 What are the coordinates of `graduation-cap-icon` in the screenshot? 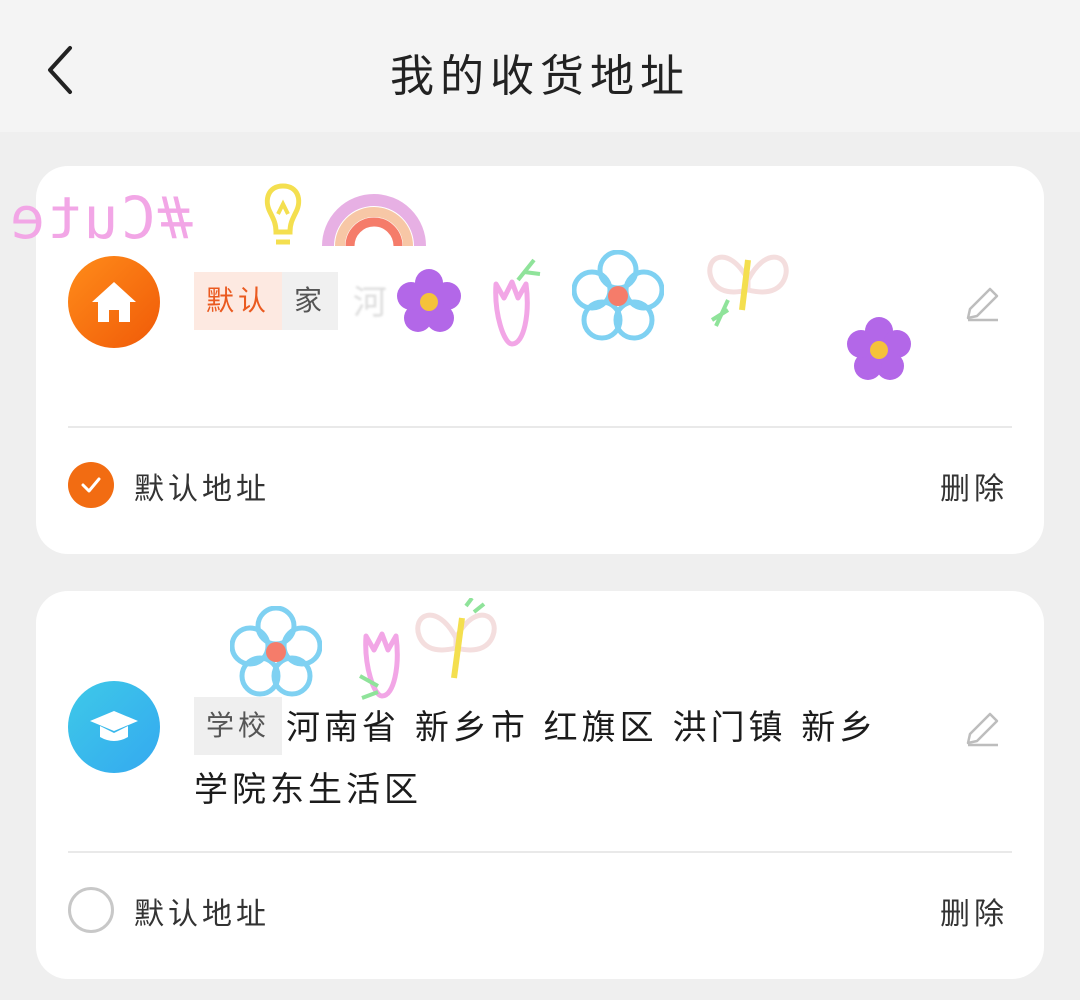 It's located at (114, 727).